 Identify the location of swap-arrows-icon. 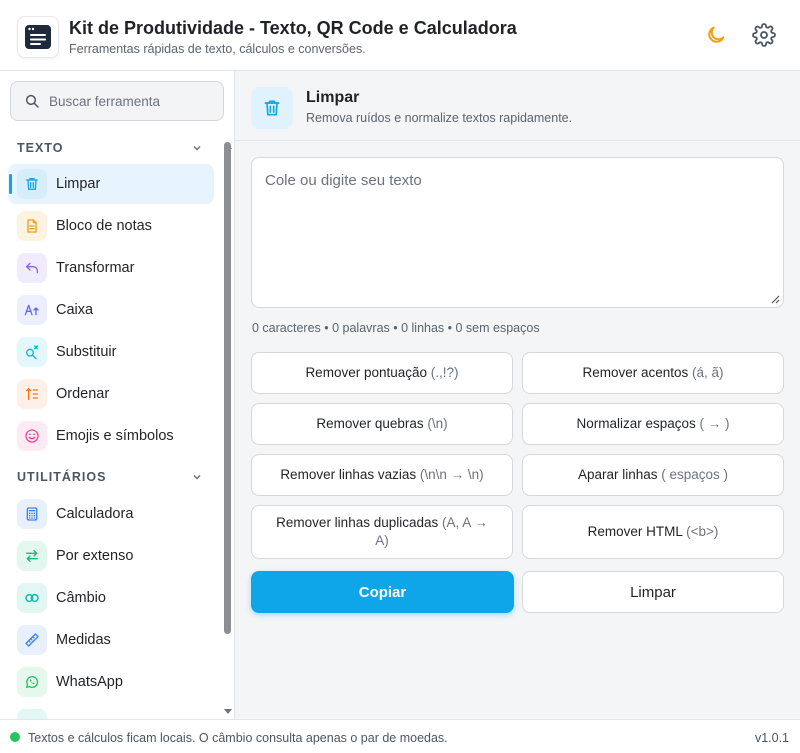
(32, 556).